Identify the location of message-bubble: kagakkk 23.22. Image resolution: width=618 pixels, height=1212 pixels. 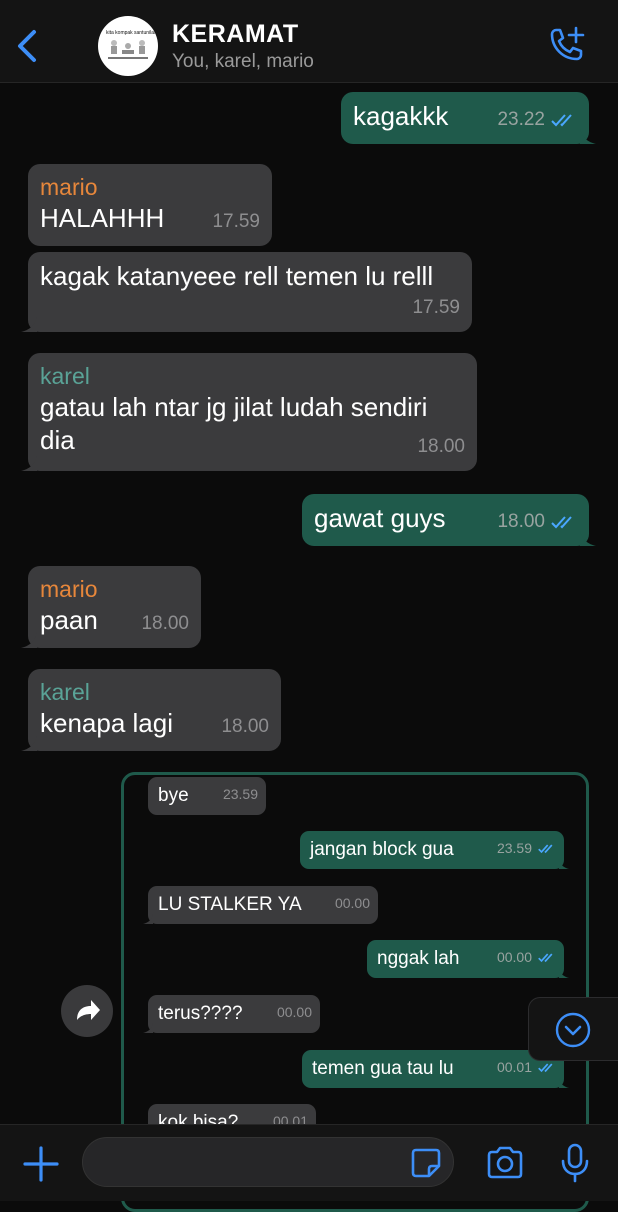
(468, 118).